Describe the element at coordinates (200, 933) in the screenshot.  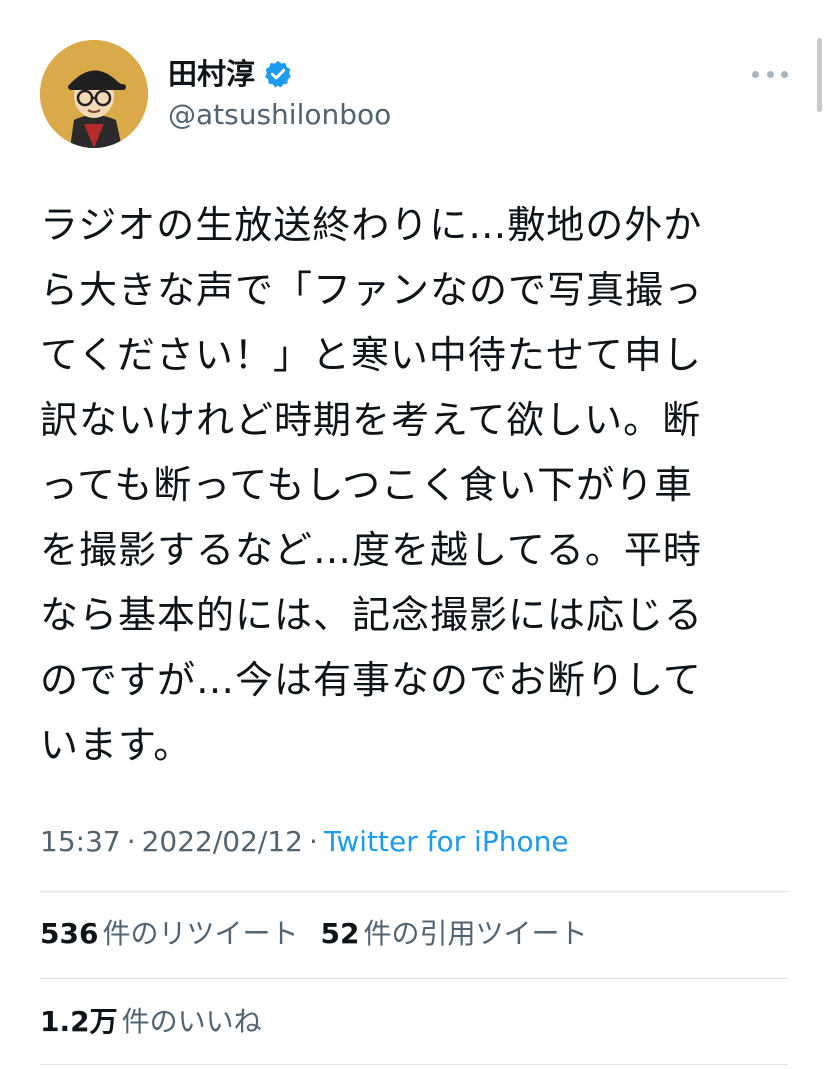
I see `retweets-label: 件のリツイート` at that location.